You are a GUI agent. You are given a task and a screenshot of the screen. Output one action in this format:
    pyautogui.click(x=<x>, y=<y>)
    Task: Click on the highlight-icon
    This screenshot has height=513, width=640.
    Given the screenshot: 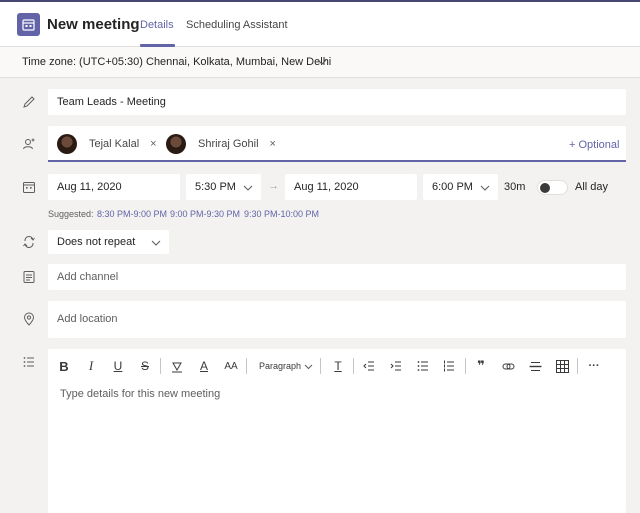 What is the action you would take?
    pyautogui.click(x=177, y=366)
    